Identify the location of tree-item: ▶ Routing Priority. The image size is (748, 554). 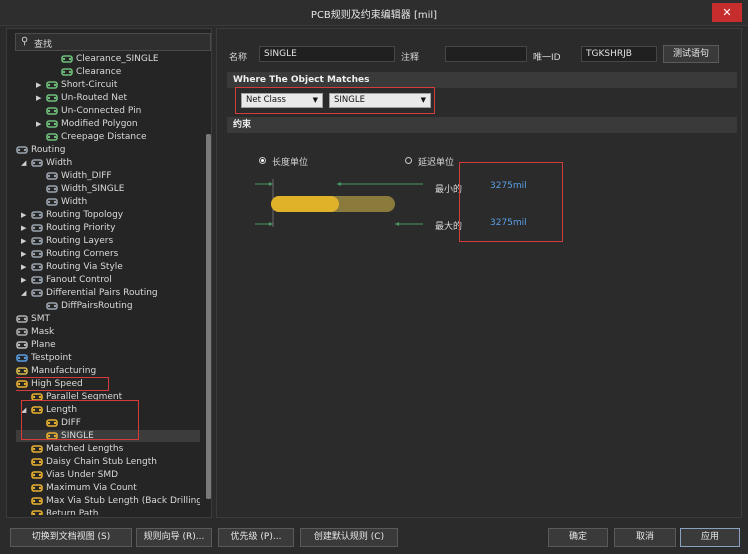
(108, 228).